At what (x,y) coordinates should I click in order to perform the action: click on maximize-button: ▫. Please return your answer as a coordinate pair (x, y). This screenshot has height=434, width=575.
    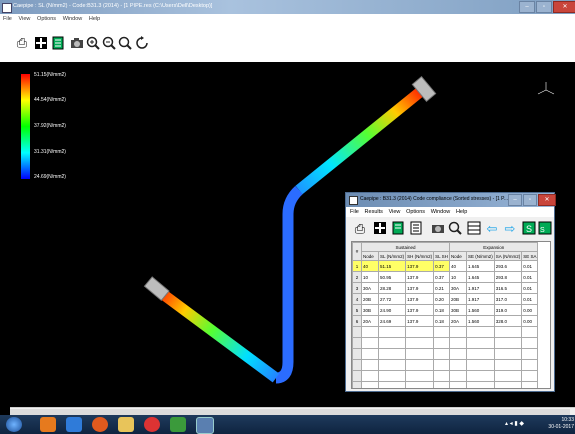
    Looking at the image, I should click on (544, 7).